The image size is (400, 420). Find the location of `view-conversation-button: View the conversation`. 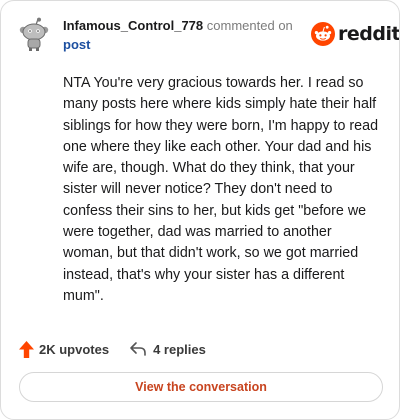

view-conversation-button: View the conversation is located at coordinates (201, 387).